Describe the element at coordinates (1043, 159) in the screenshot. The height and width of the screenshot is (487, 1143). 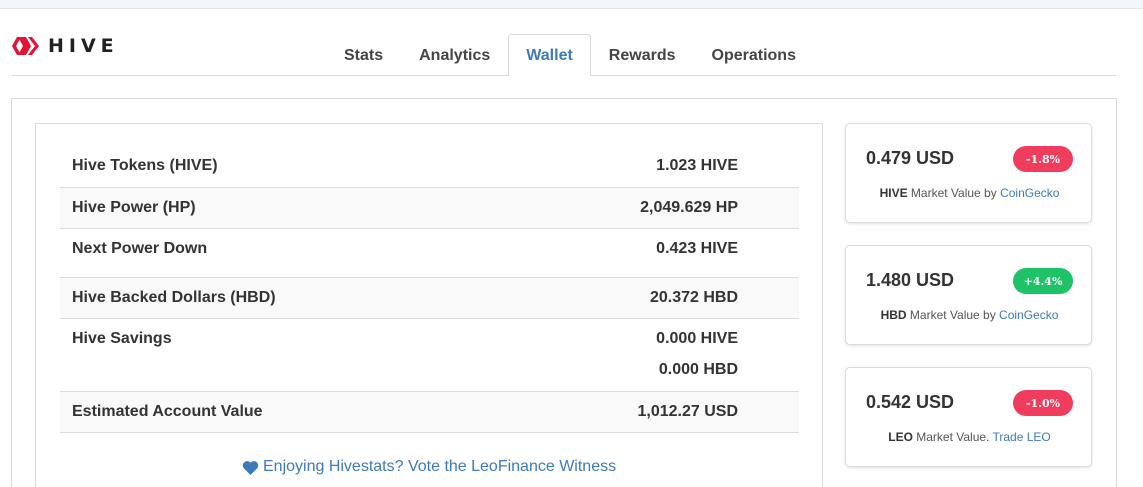
I see `change-badge: -1.8%` at that location.